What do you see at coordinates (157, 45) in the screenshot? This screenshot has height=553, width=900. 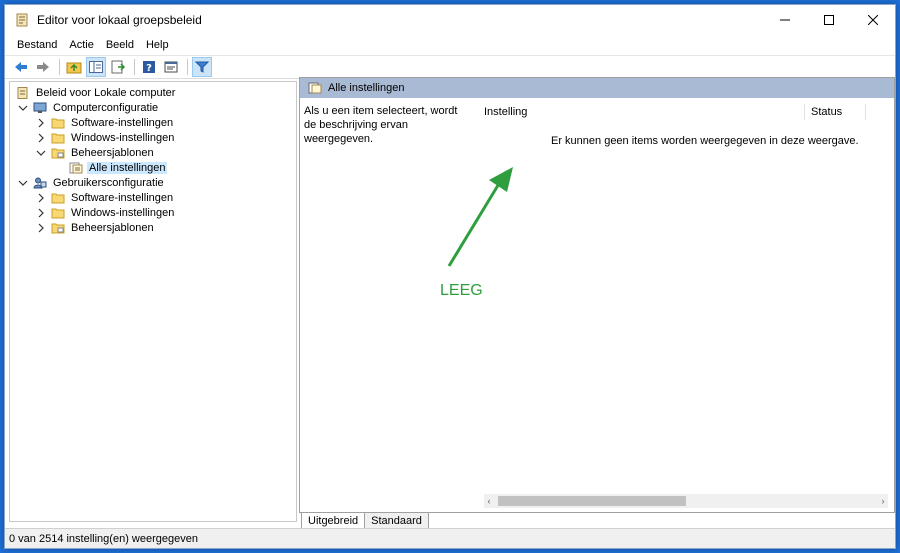 I see `menu-help: Help` at bounding box center [157, 45].